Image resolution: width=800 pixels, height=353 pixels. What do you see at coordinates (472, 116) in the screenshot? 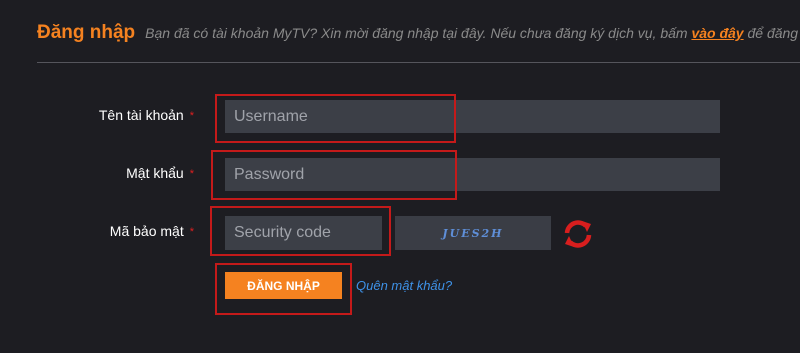
I see `username-input` at bounding box center [472, 116].